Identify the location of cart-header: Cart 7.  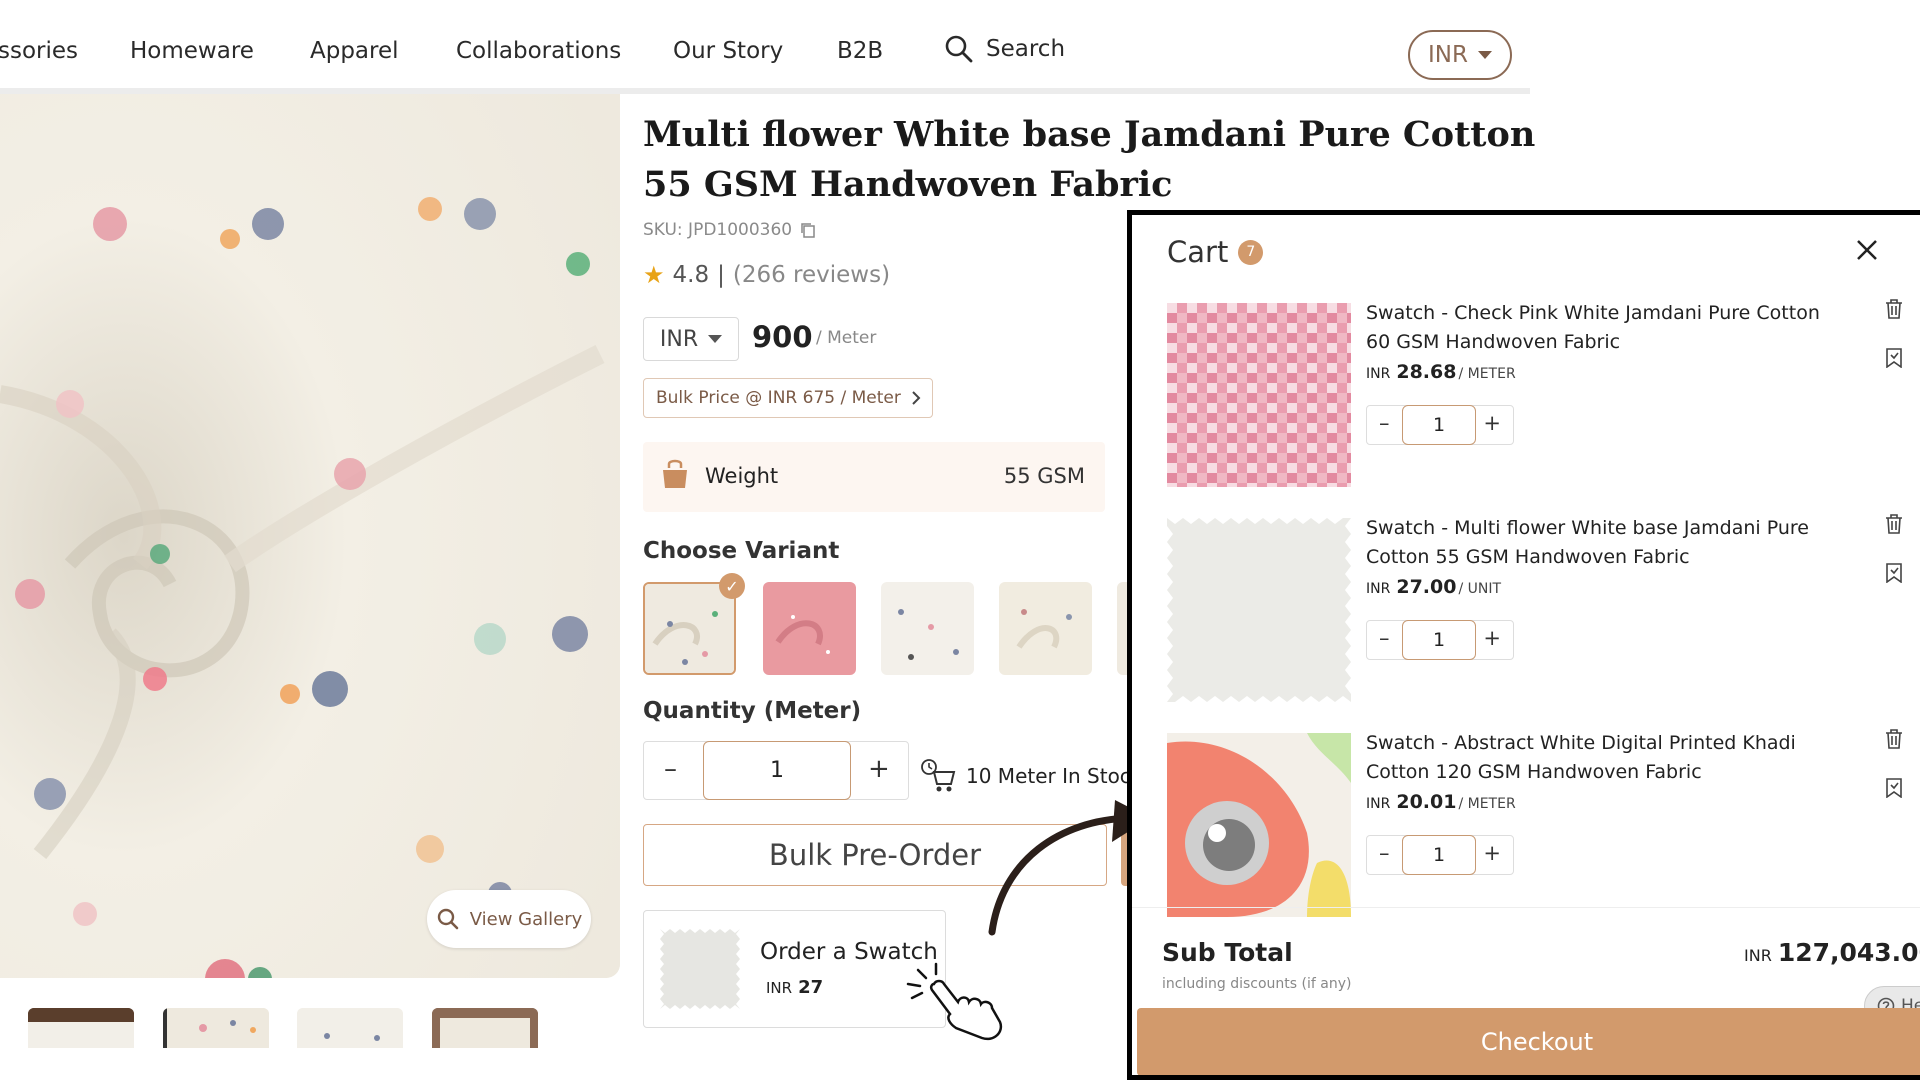
(1215, 252).